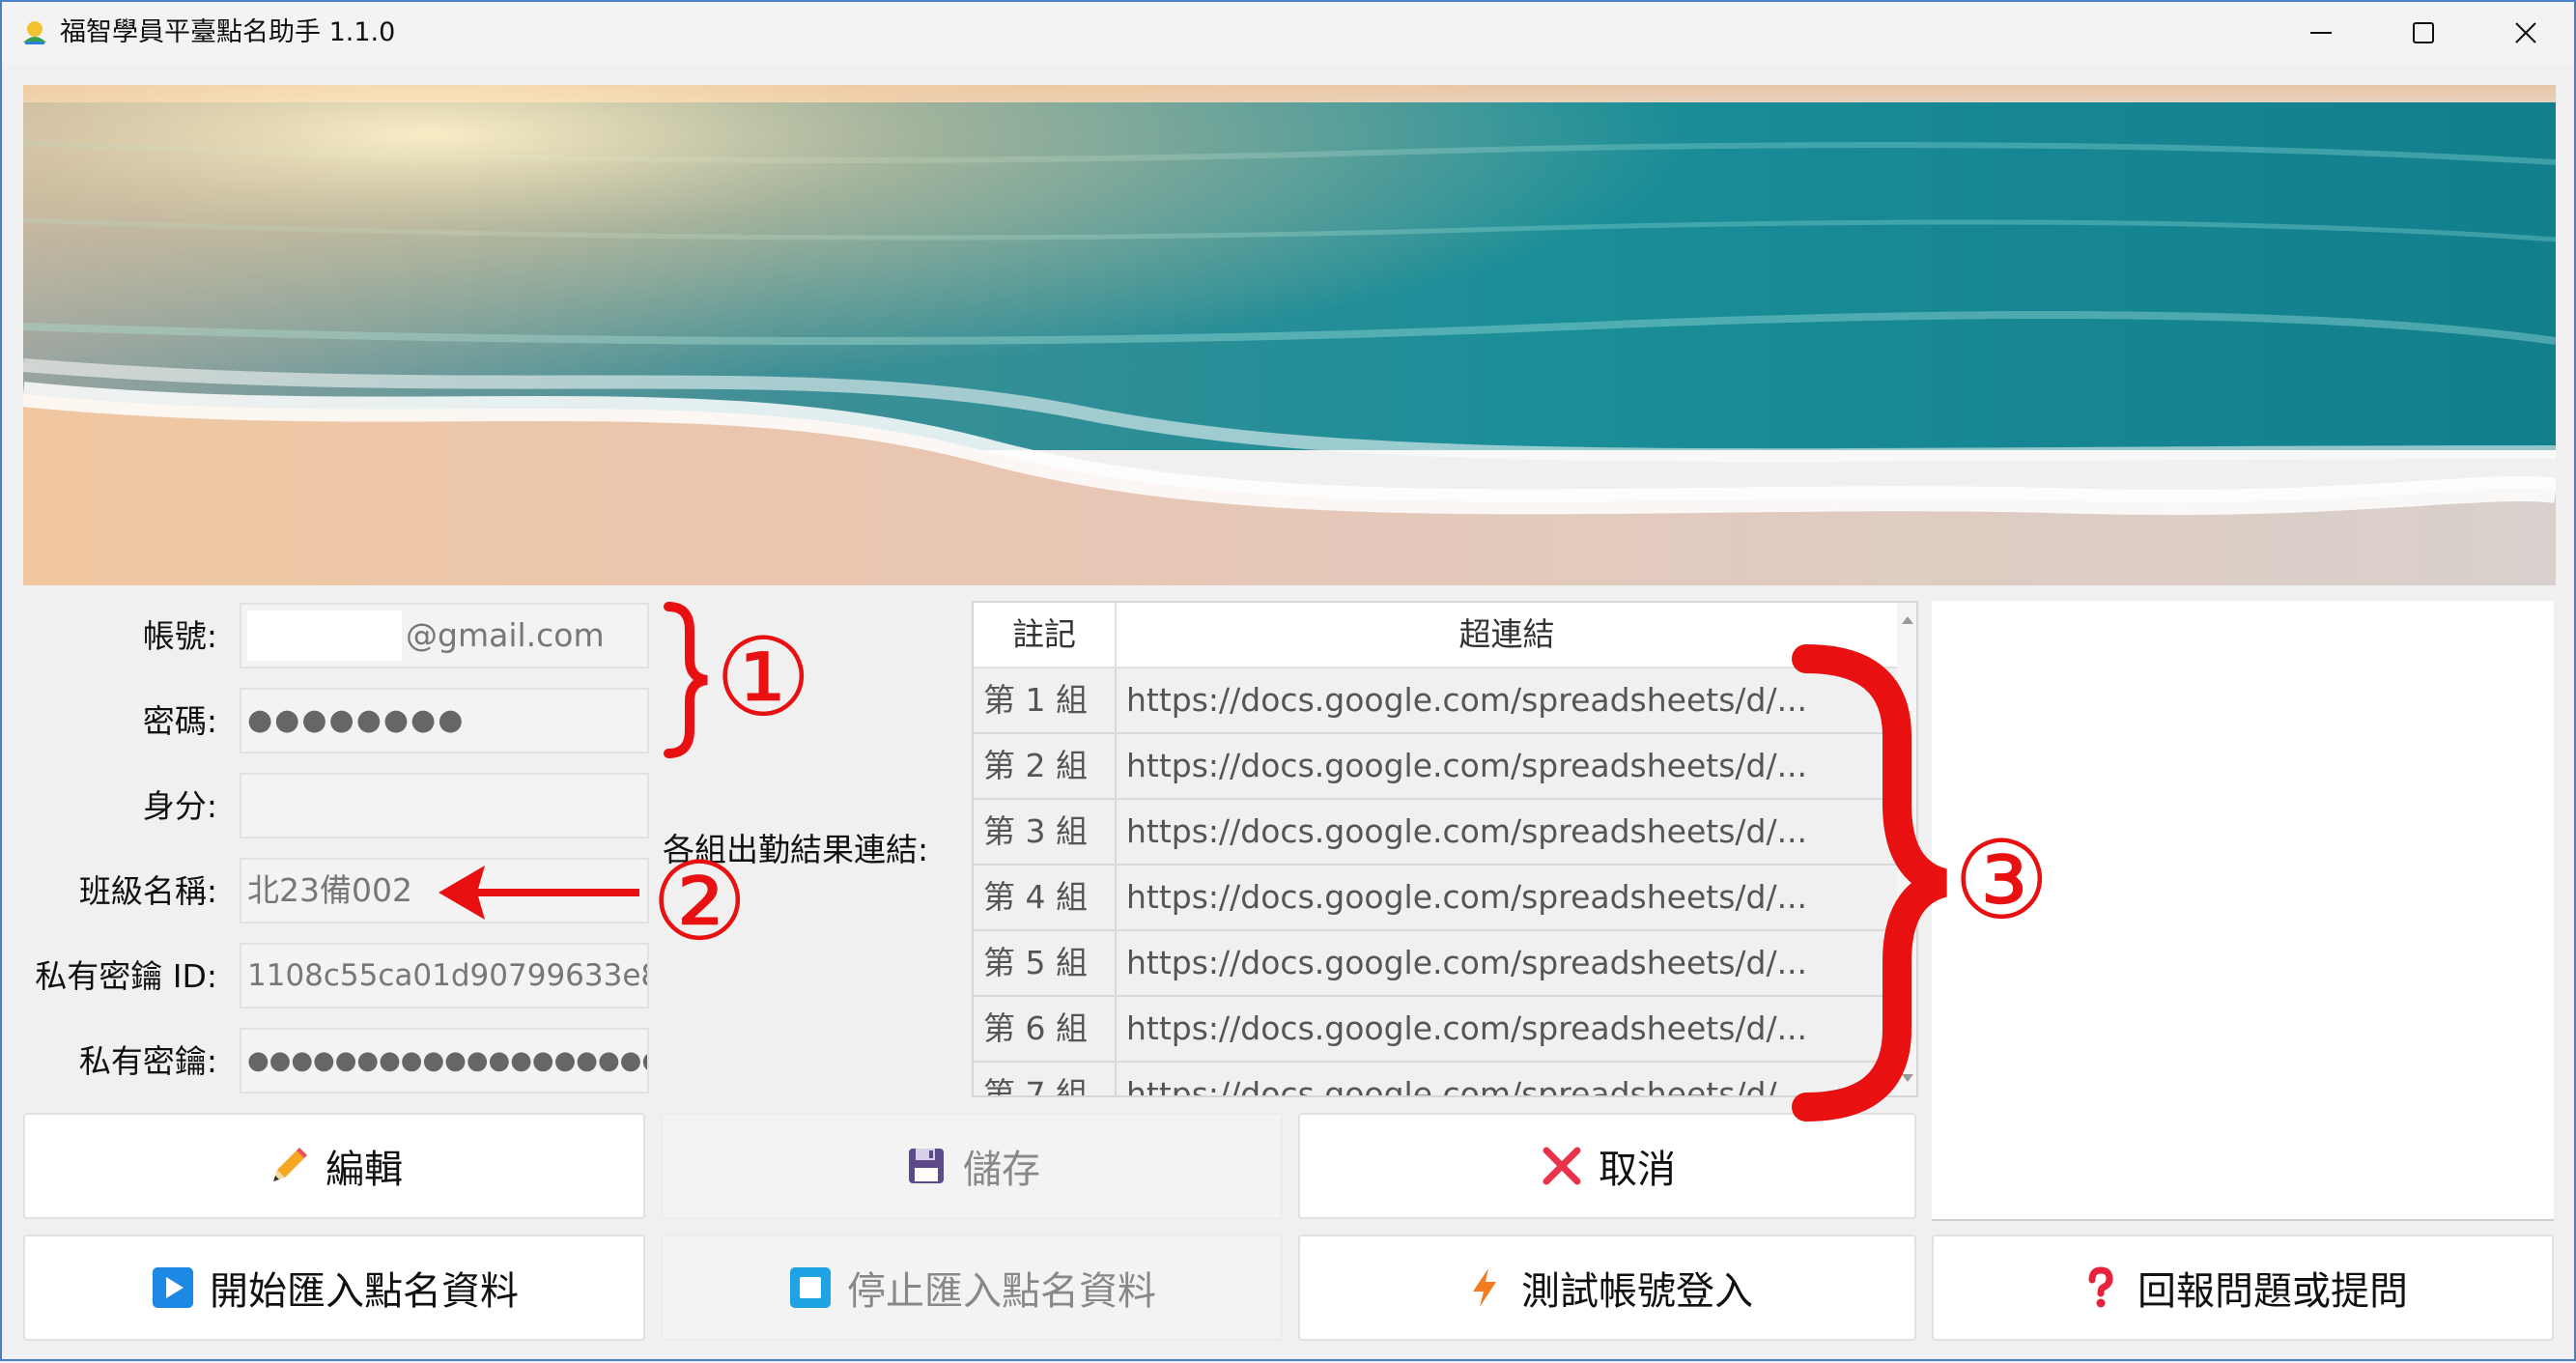 This screenshot has height=1363, width=2576. I want to click on minimize-icon, so click(2321, 33).